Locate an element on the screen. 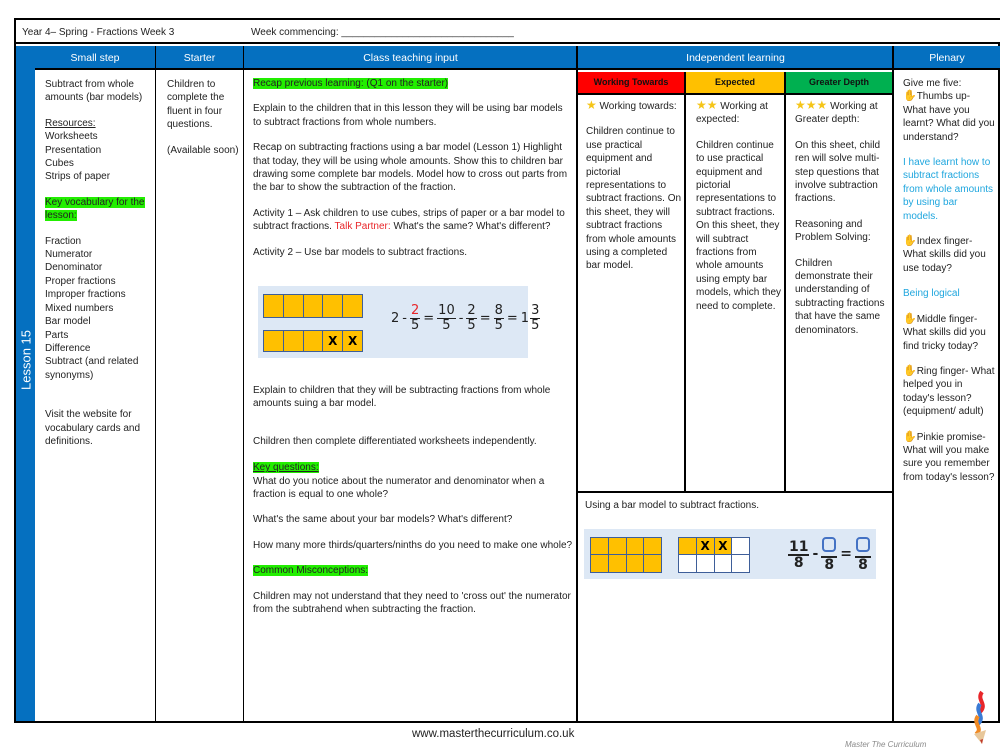 This screenshot has height=750, width=1000. resource-item: Worksheets is located at coordinates (71, 137).